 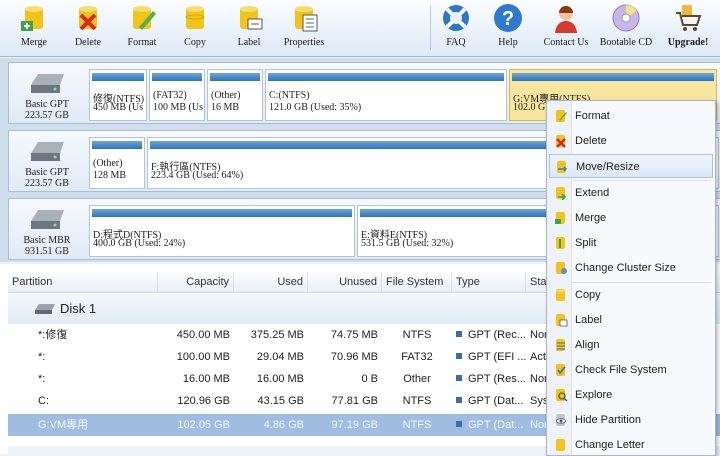 I want to click on extend-icon, so click(x=561, y=193).